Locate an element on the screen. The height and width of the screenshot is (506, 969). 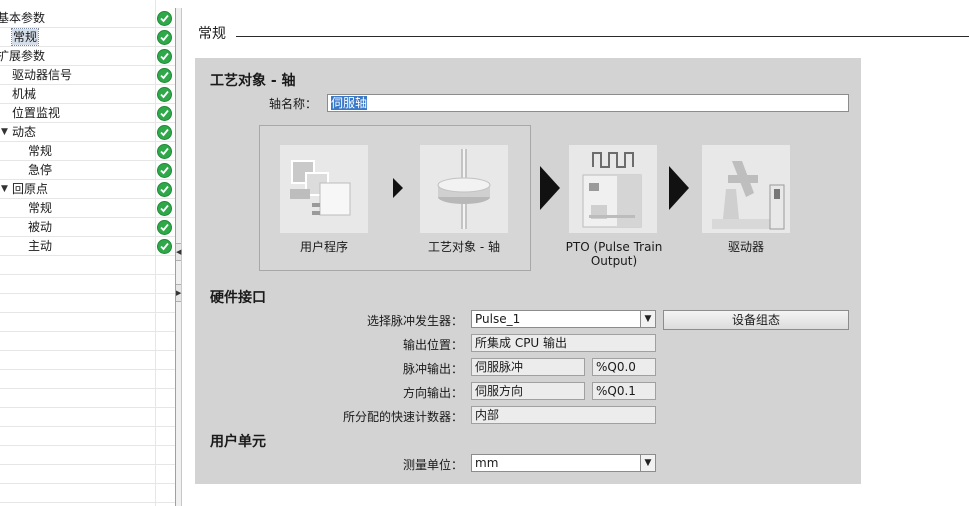
tree-item: ▼ 回原点 is located at coordinates (87, 189).